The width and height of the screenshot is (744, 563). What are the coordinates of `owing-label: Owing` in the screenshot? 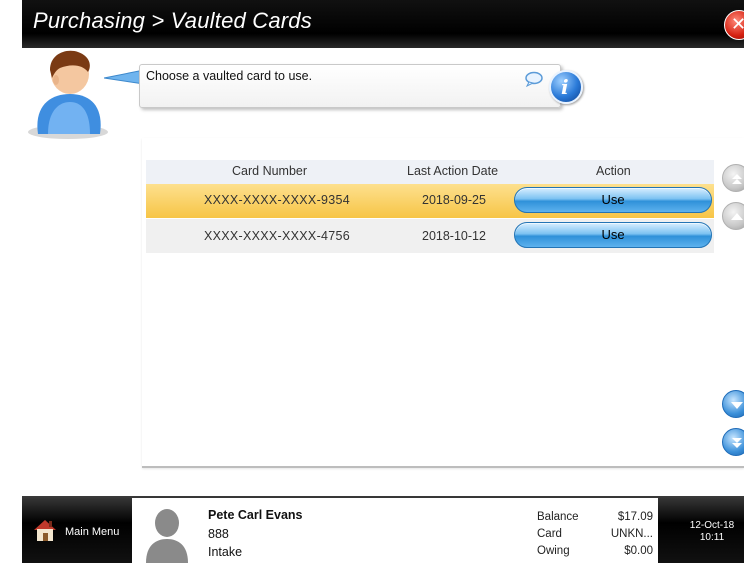 It's located at (553, 551).